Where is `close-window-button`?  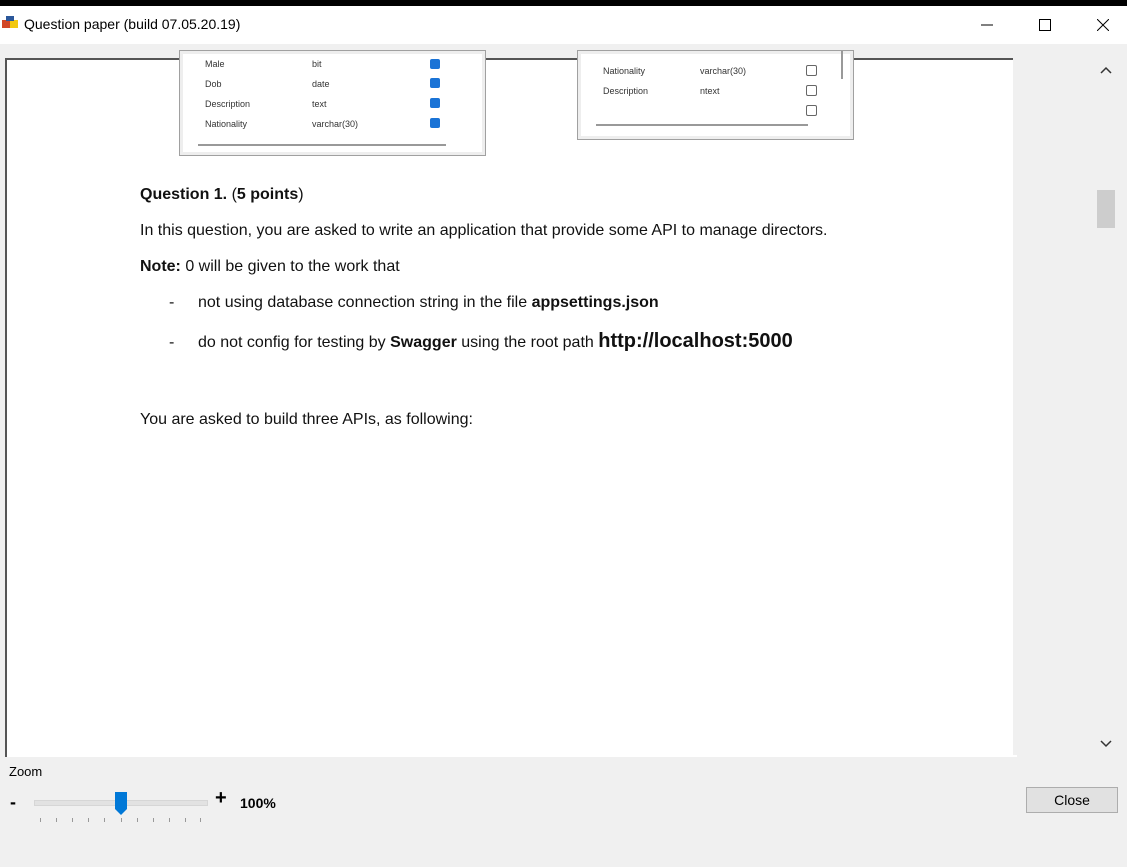
close-window-button is located at coordinates (1100, 25).